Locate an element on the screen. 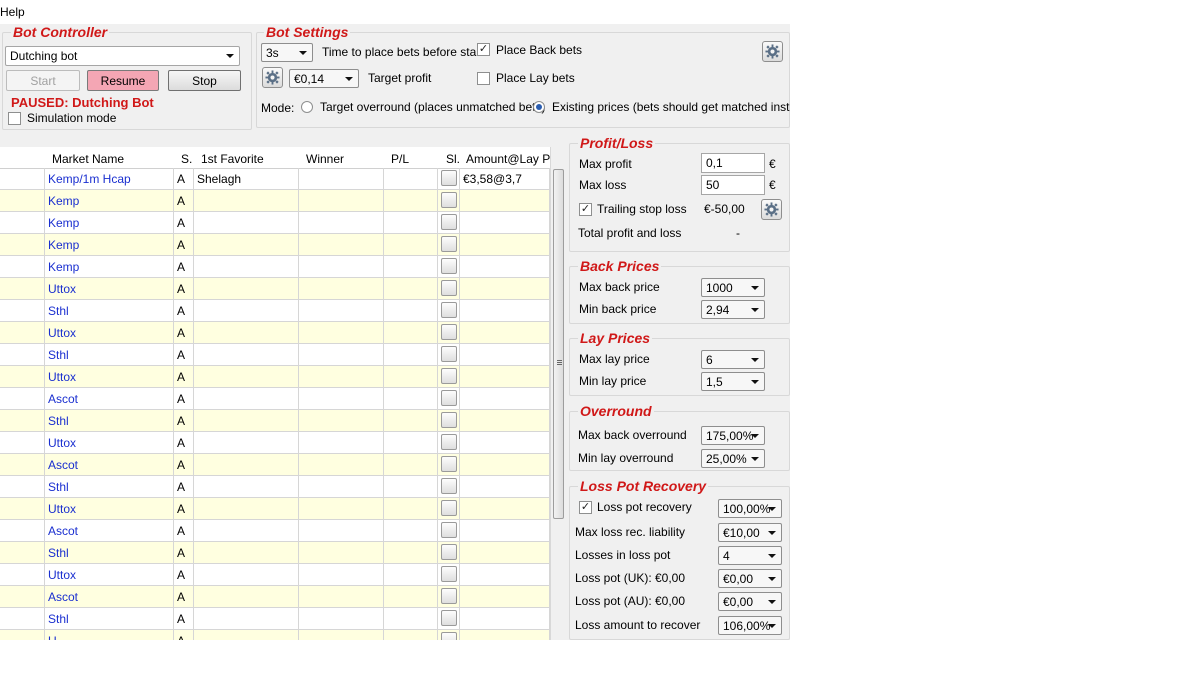  place-lay-bets-checkbox is located at coordinates (483, 78).